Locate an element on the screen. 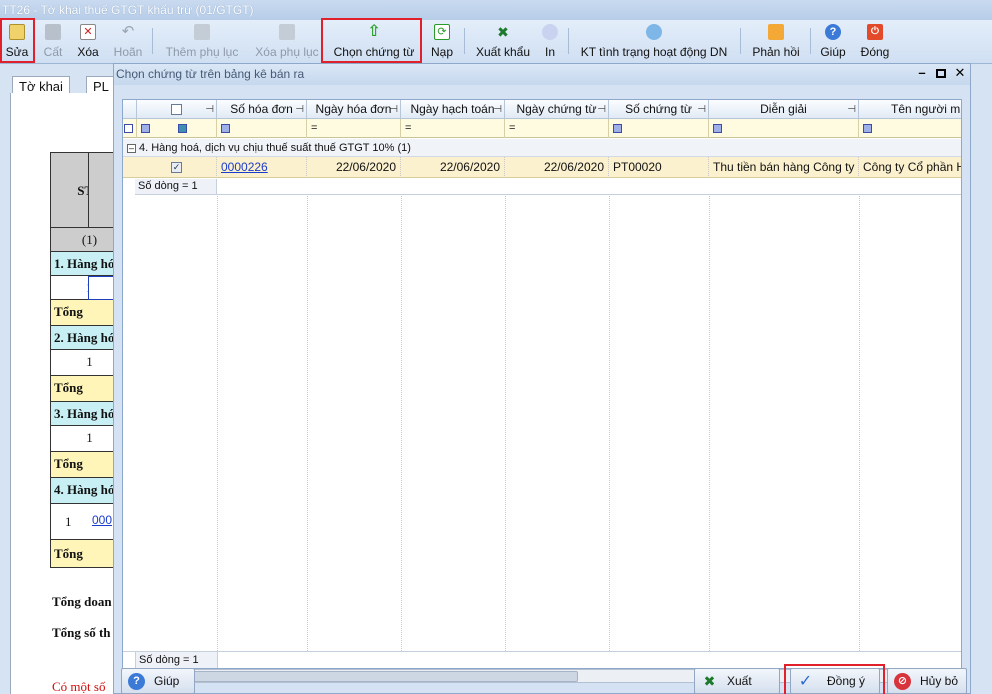 The image size is (992, 694). save-icon is located at coordinates (53, 32).